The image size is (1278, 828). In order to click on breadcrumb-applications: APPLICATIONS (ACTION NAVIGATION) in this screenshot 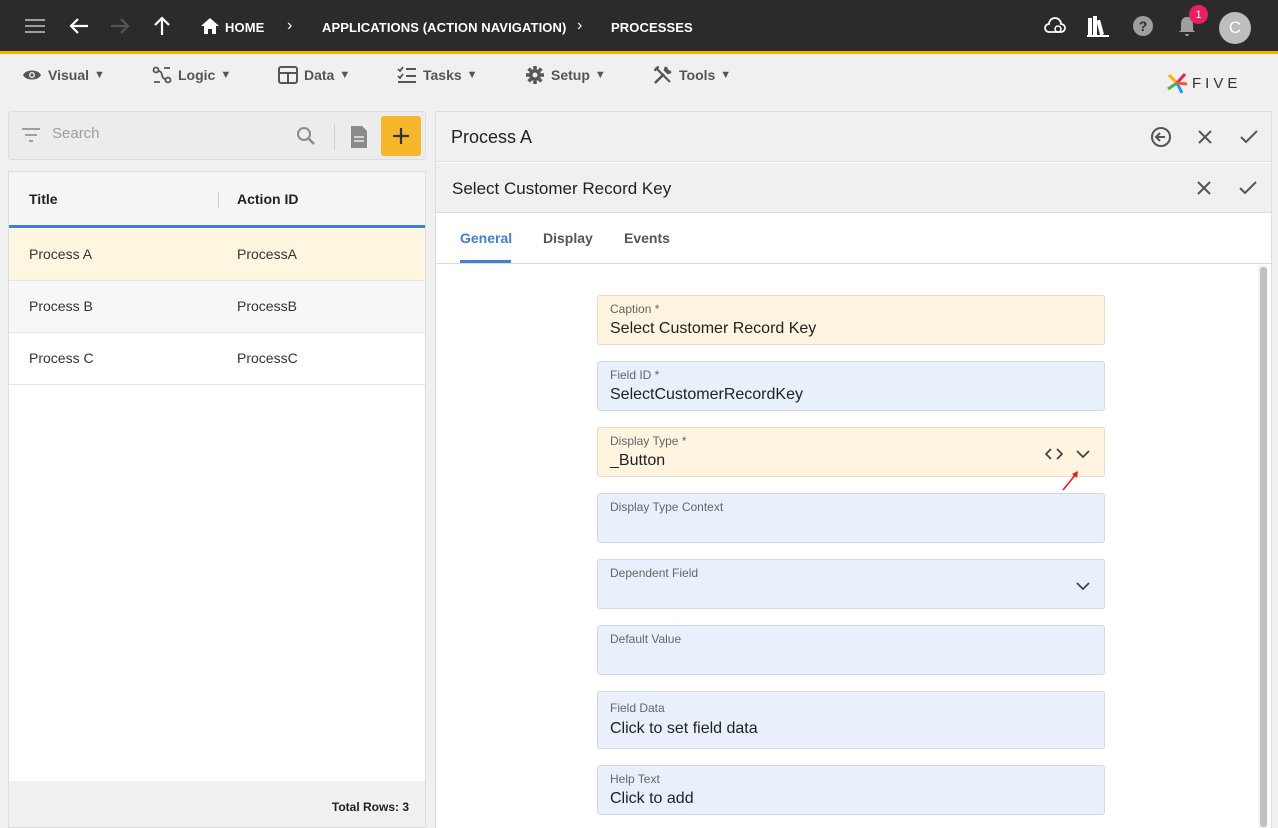, I will do `click(444, 27)`.